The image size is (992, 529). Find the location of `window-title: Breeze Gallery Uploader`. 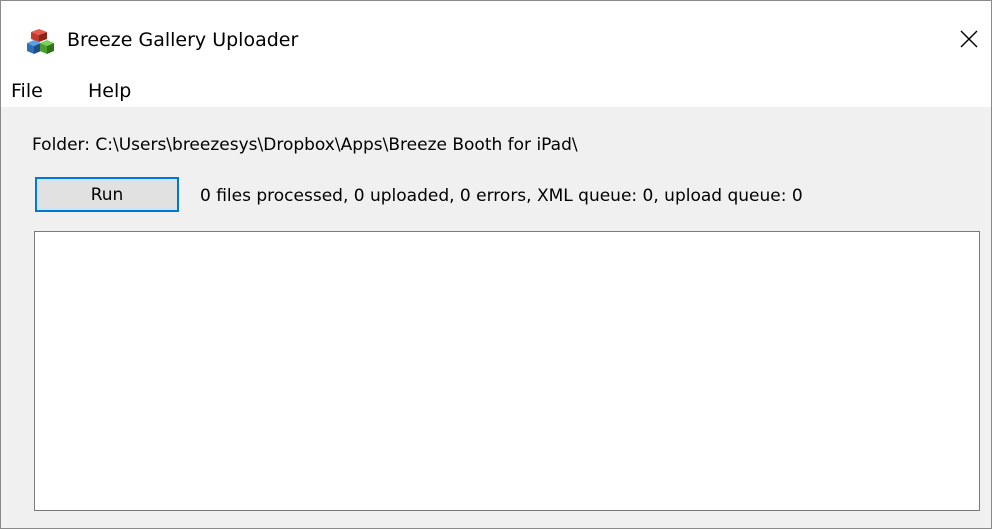

window-title: Breeze Gallery Uploader is located at coordinates (183, 40).